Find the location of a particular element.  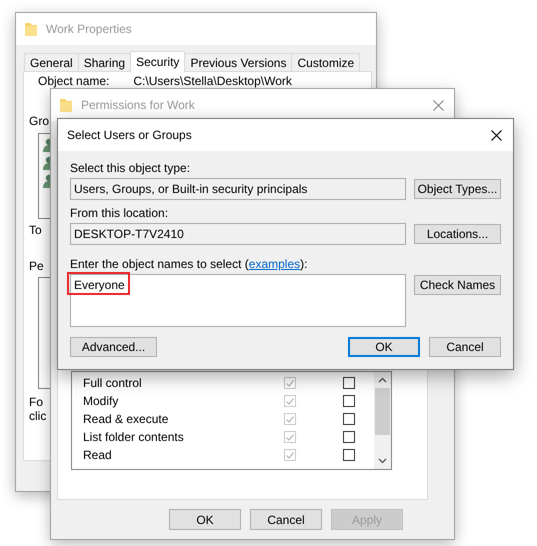

object-type-label: Select this object type: is located at coordinates (131, 168).